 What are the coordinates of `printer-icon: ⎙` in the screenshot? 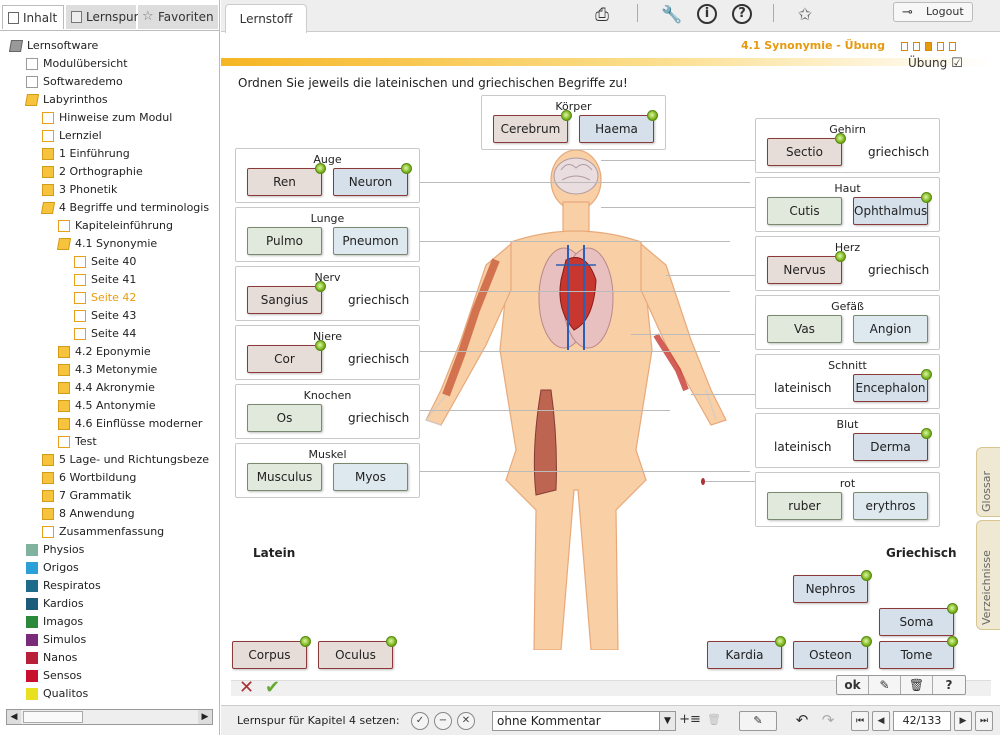 It's located at (602, 15).